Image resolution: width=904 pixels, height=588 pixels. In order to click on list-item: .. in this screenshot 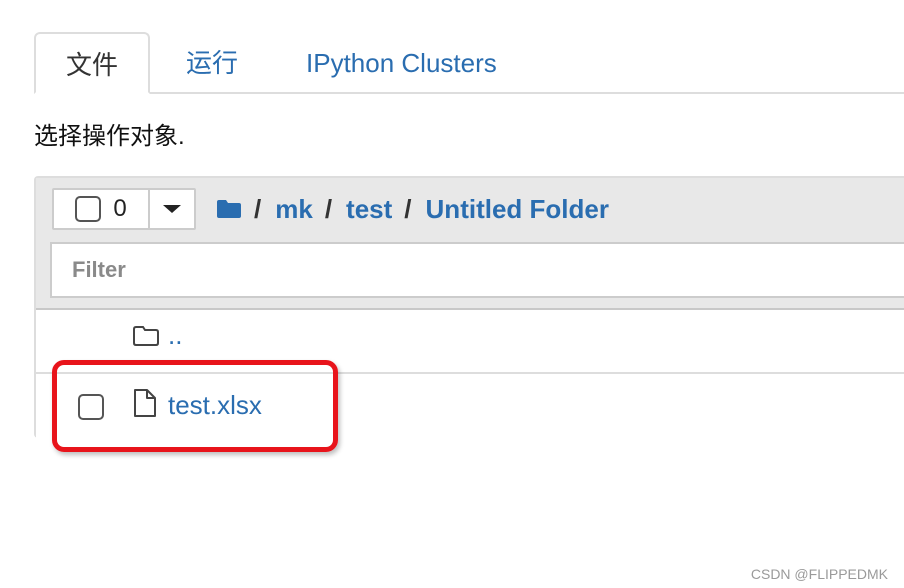, I will do `click(470, 342)`.